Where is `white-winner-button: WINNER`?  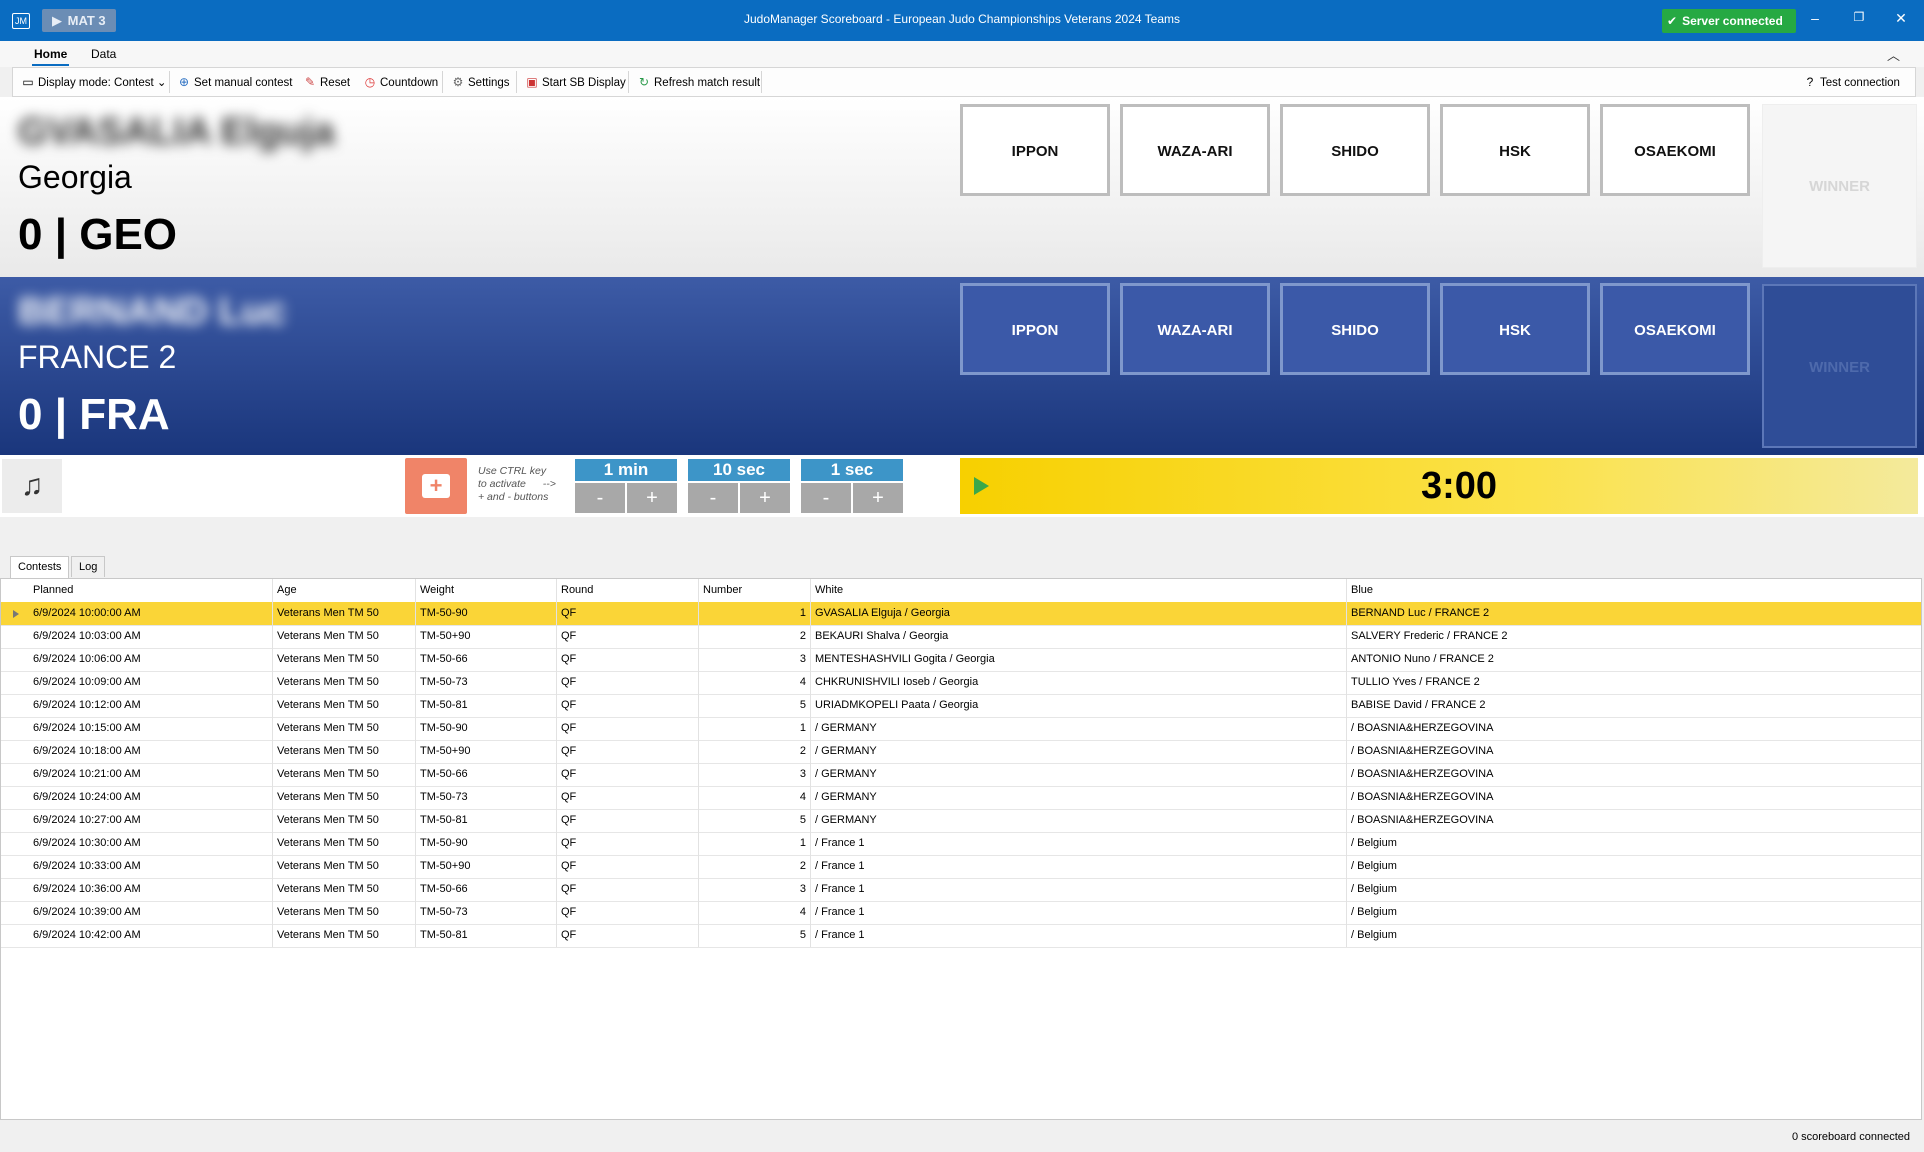 white-winner-button: WINNER is located at coordinates (1839, 186).